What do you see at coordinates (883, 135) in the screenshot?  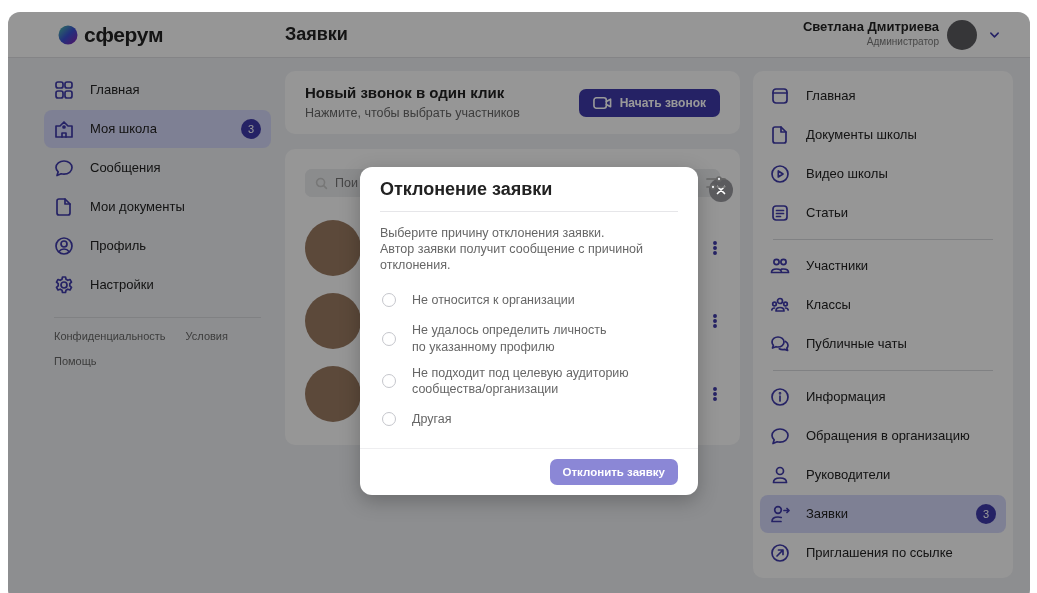 I see `nav-item: Документы школы` at bounding box center [883, 135].